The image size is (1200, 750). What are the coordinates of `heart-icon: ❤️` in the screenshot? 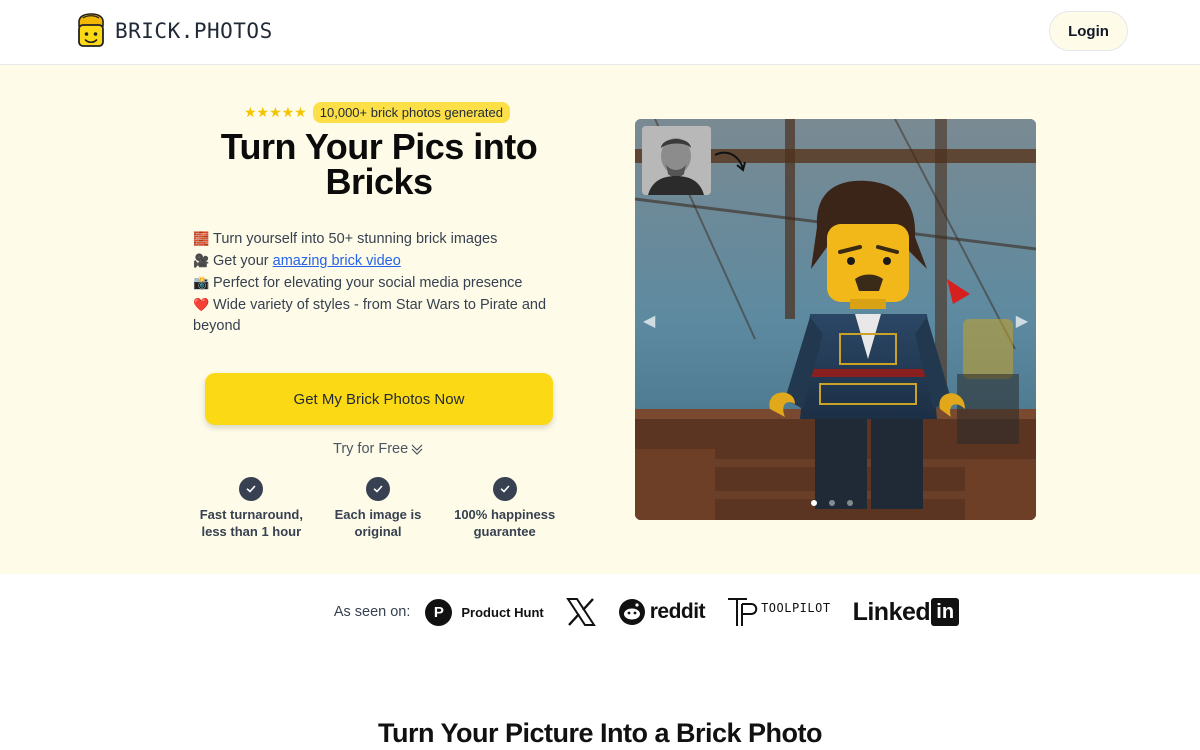 It's located at (201, 304).